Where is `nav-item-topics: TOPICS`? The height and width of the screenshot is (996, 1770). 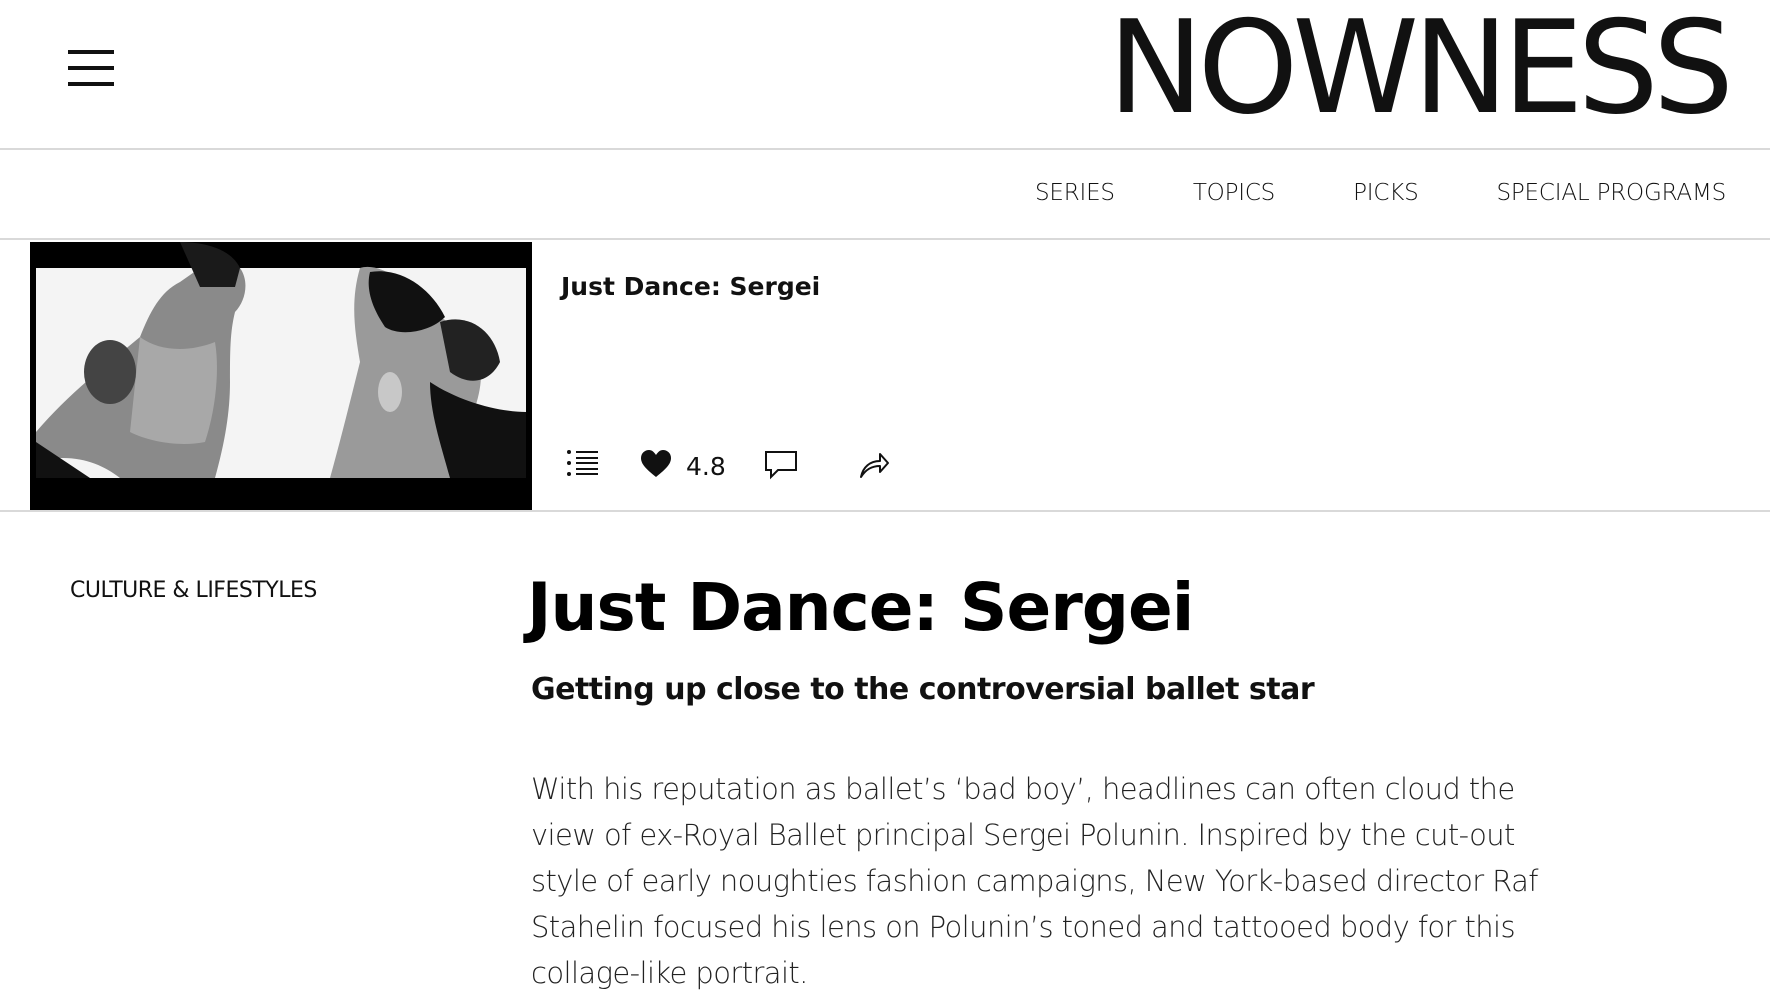 nav-item-topics: TOPICS is located at coordinates (1234, 193).